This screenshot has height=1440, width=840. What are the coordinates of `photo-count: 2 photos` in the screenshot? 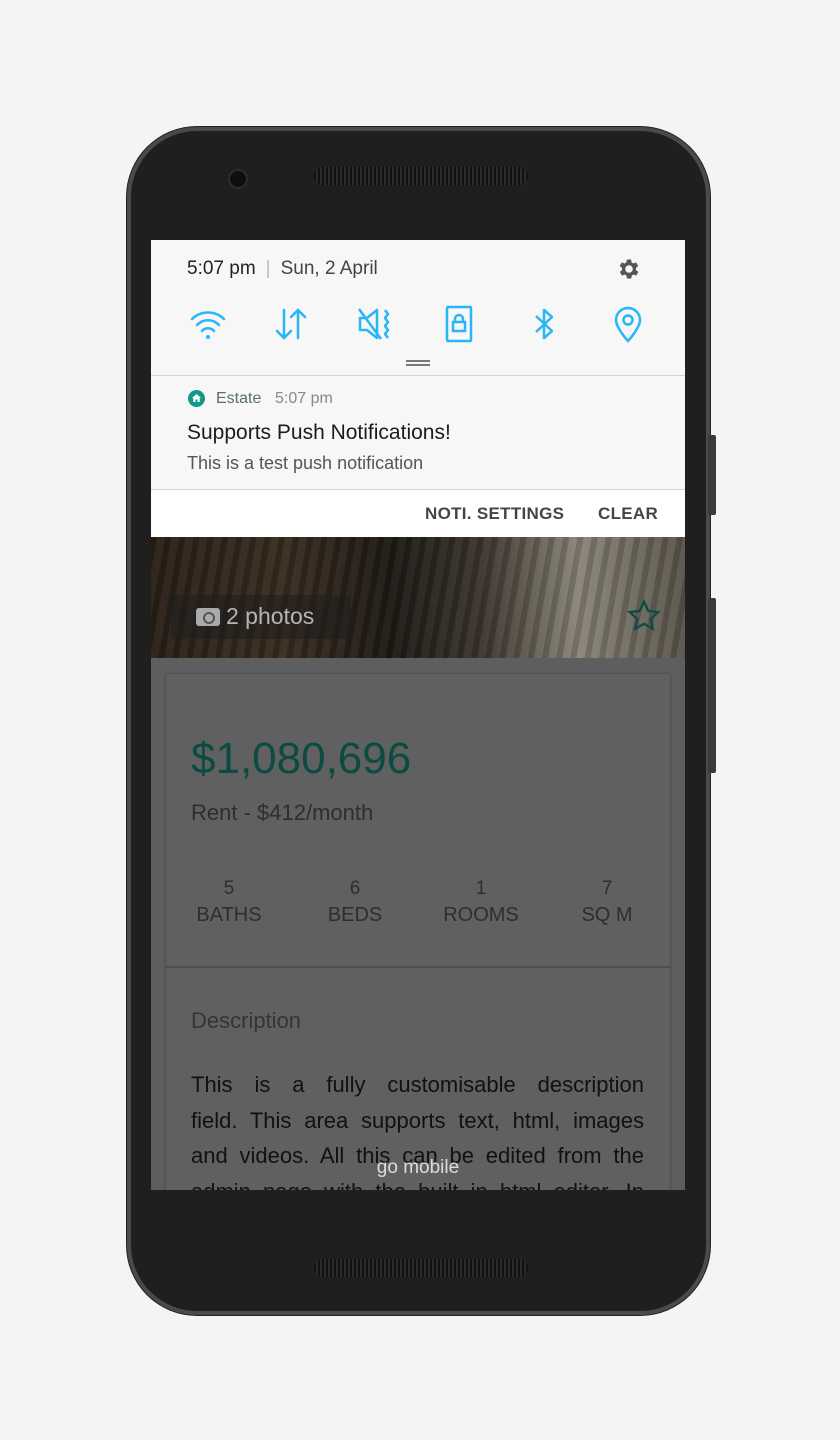 It's located at (270, 616).